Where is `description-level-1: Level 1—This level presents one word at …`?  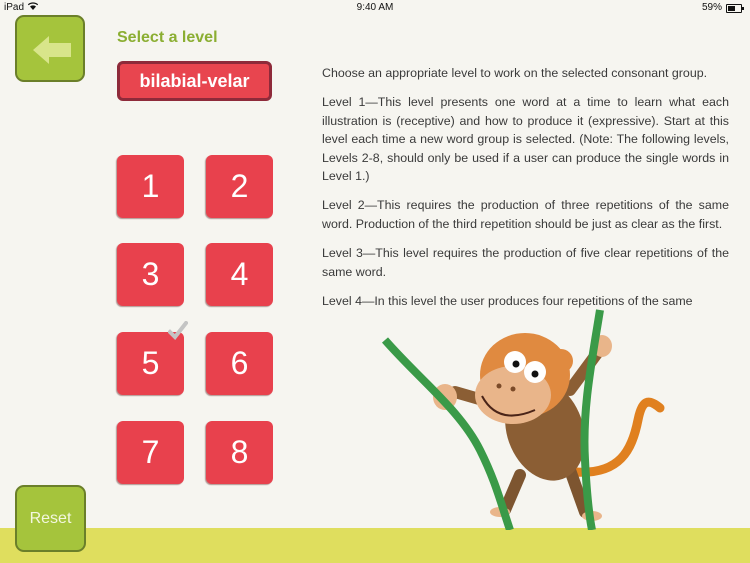 description-level-1: Level 1—This level presents one word at … is located at coordinates (525, 139).